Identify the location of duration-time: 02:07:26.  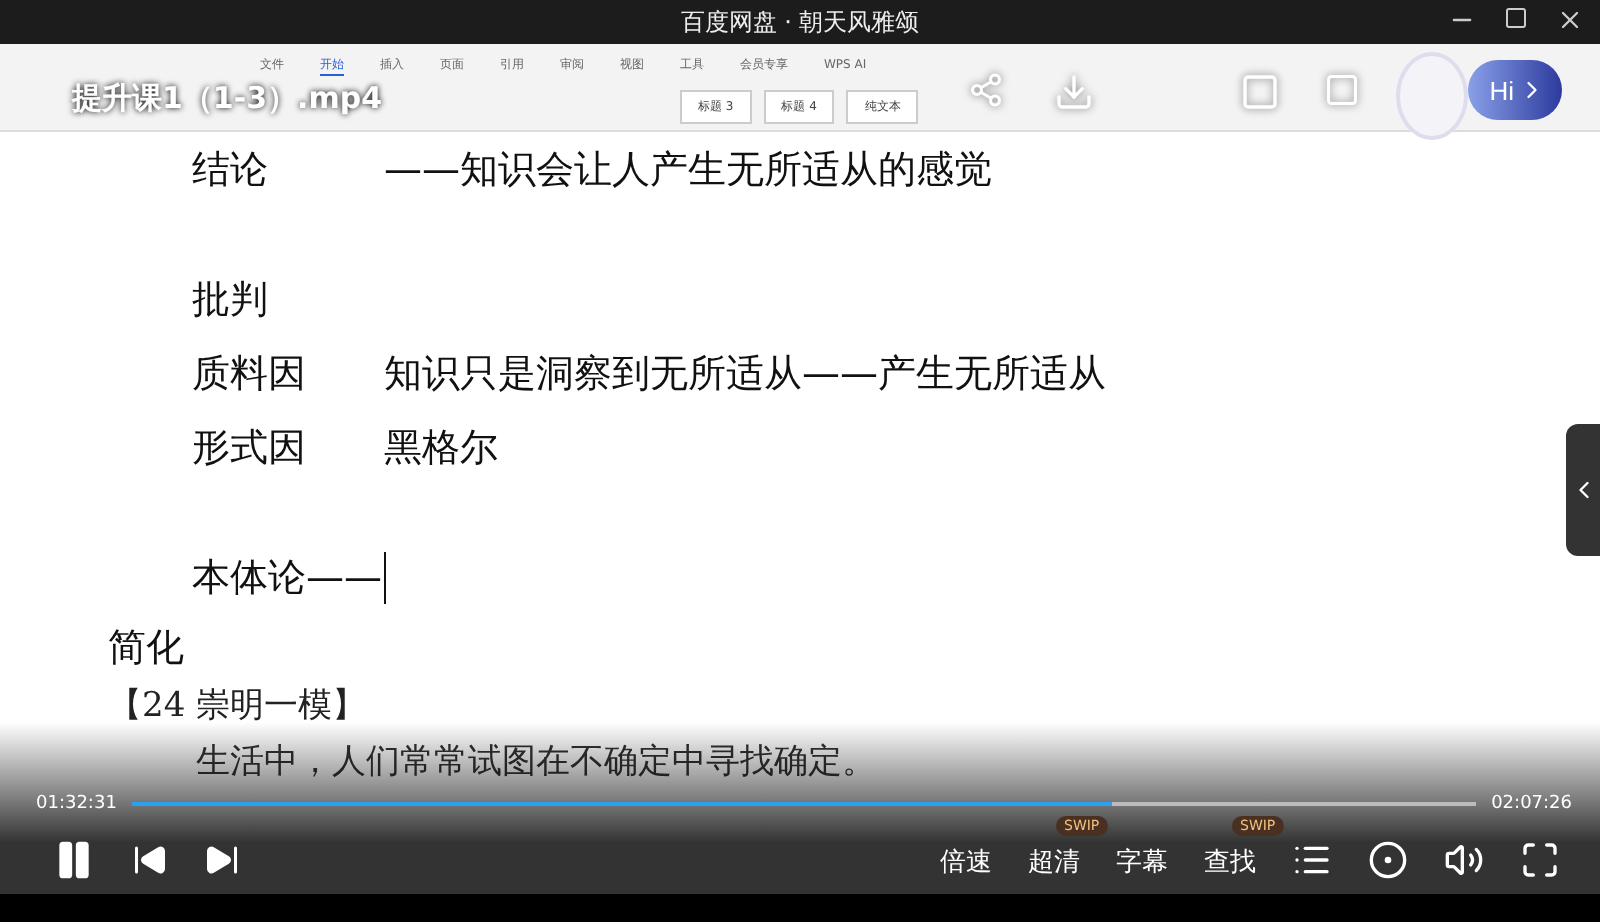
(1531, 804).